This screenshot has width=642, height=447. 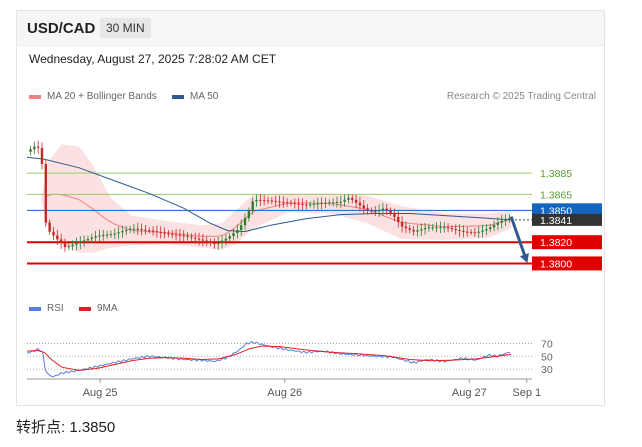 What do you see at coordinates (547, 357) in the screenshot?
I see `rsi-level-label-1: 50` at bounding box center [547, 357].